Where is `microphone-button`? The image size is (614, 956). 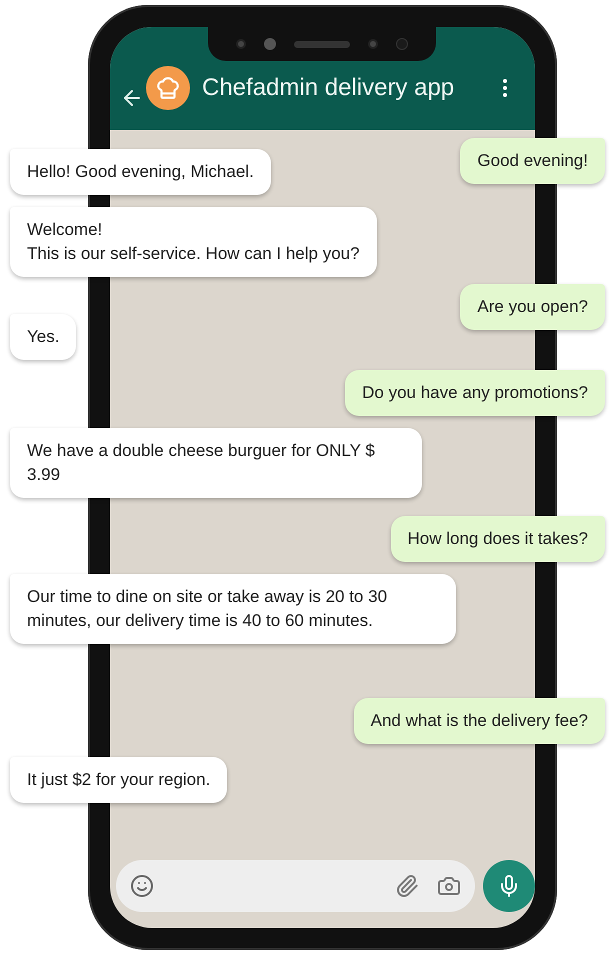
microphone-button is located at coordinates (509, 886).